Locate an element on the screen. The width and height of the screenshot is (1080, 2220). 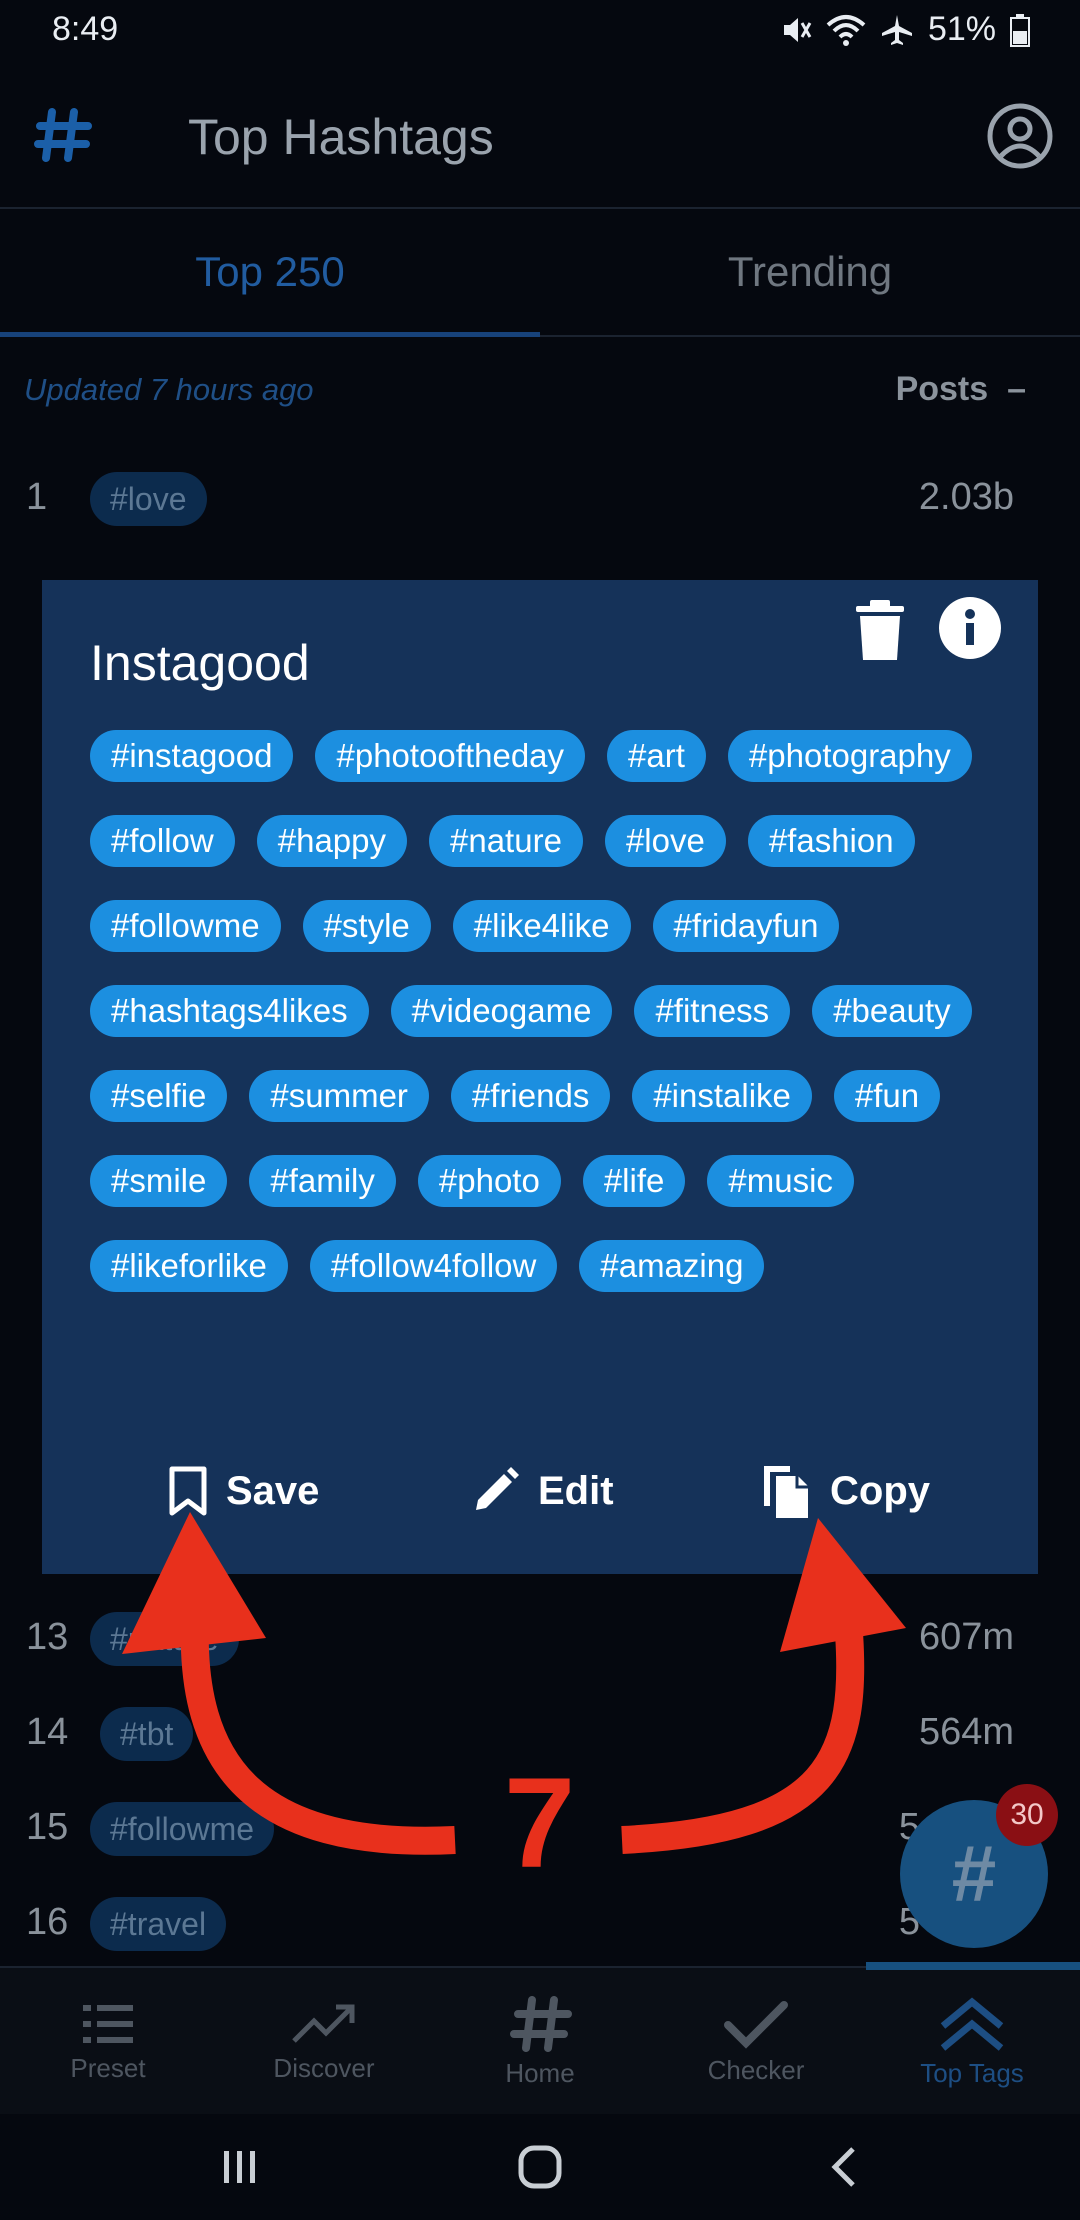
hashtag-chip: #family is located at coordinates (322, 1181).